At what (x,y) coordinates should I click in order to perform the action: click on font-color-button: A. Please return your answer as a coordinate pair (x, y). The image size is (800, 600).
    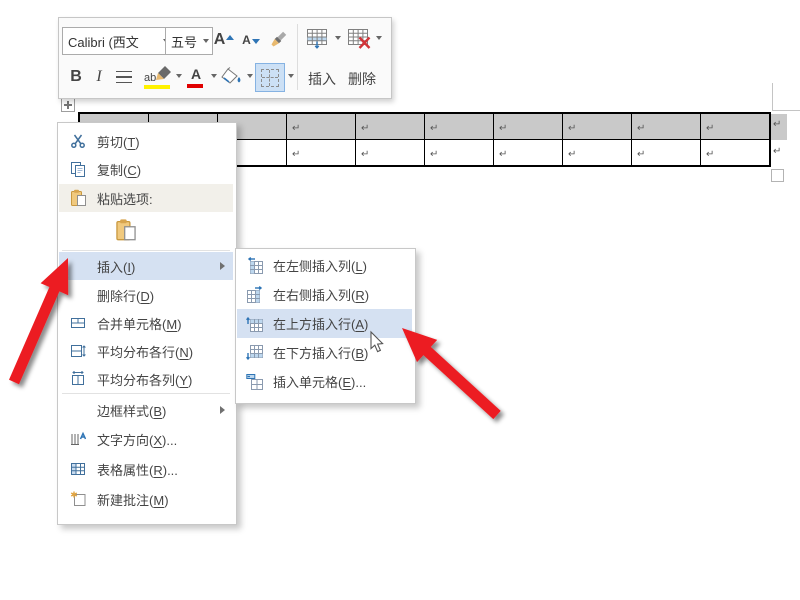
    Looking at the image, I should click on (196, 77).